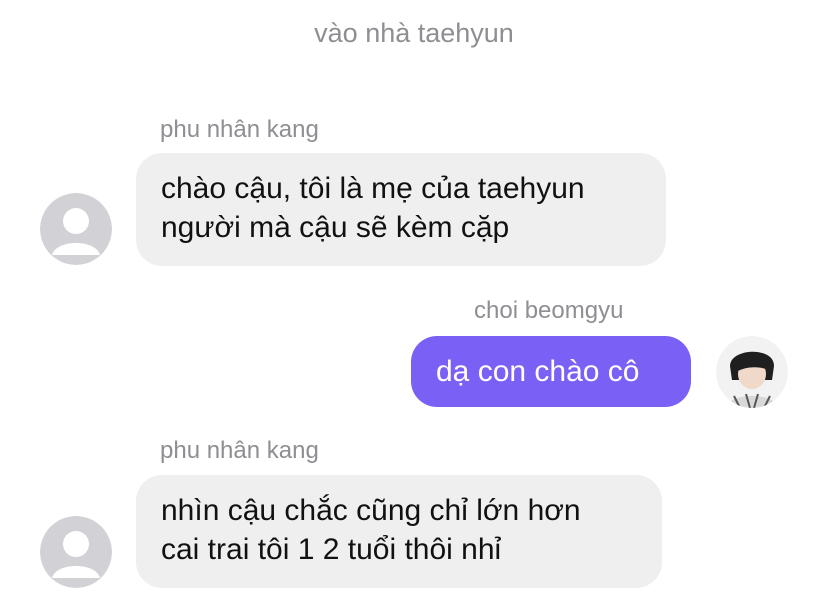 Image resolution: width=828 pixels, height=599 pixels. I want to click on chat-title: vào nhà taehyun, so click(414, 33).